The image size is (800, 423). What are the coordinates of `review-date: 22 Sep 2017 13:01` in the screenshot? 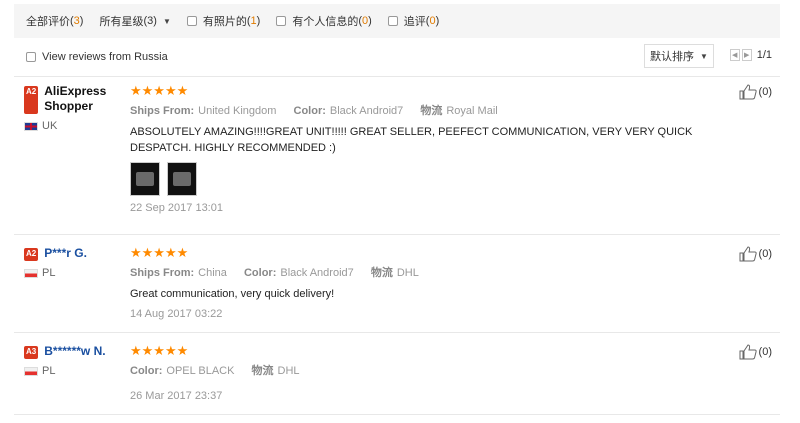 It's located at (176, 208).